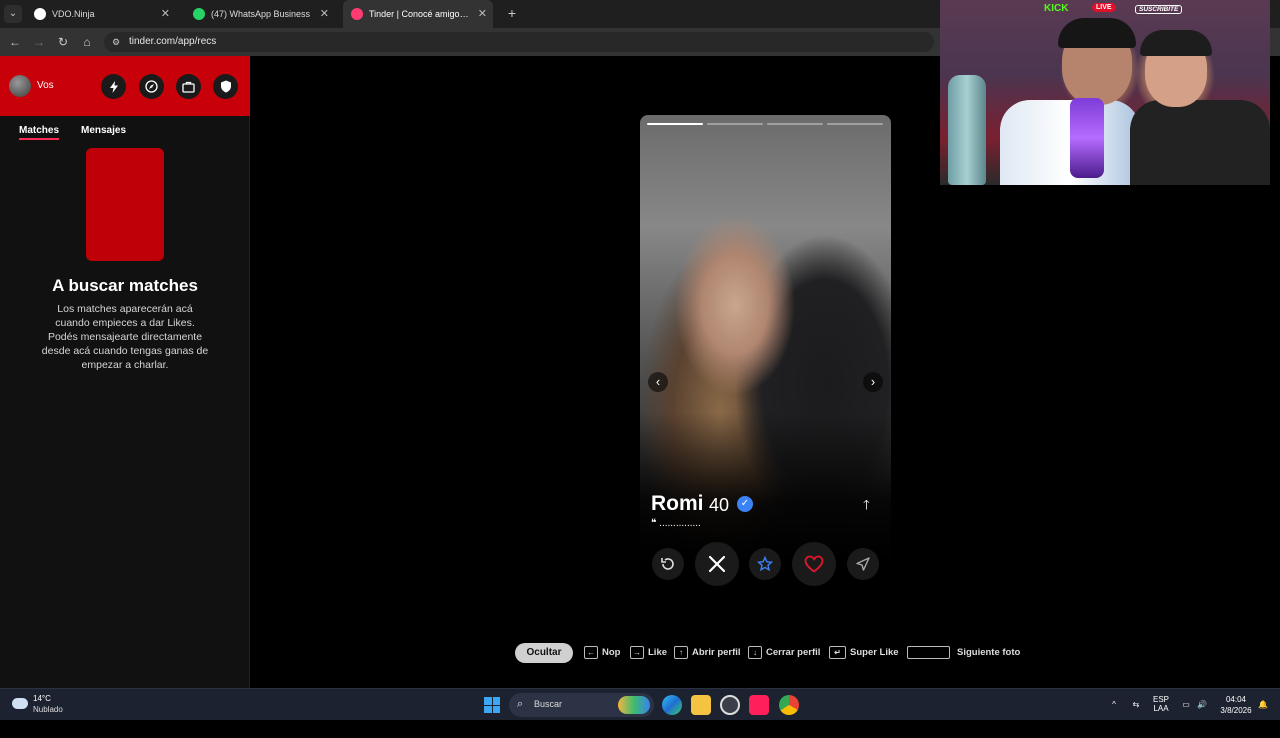 The width and height of the screenshot is (1280, 738). I want to click on thermos-image, so click(967, 130).